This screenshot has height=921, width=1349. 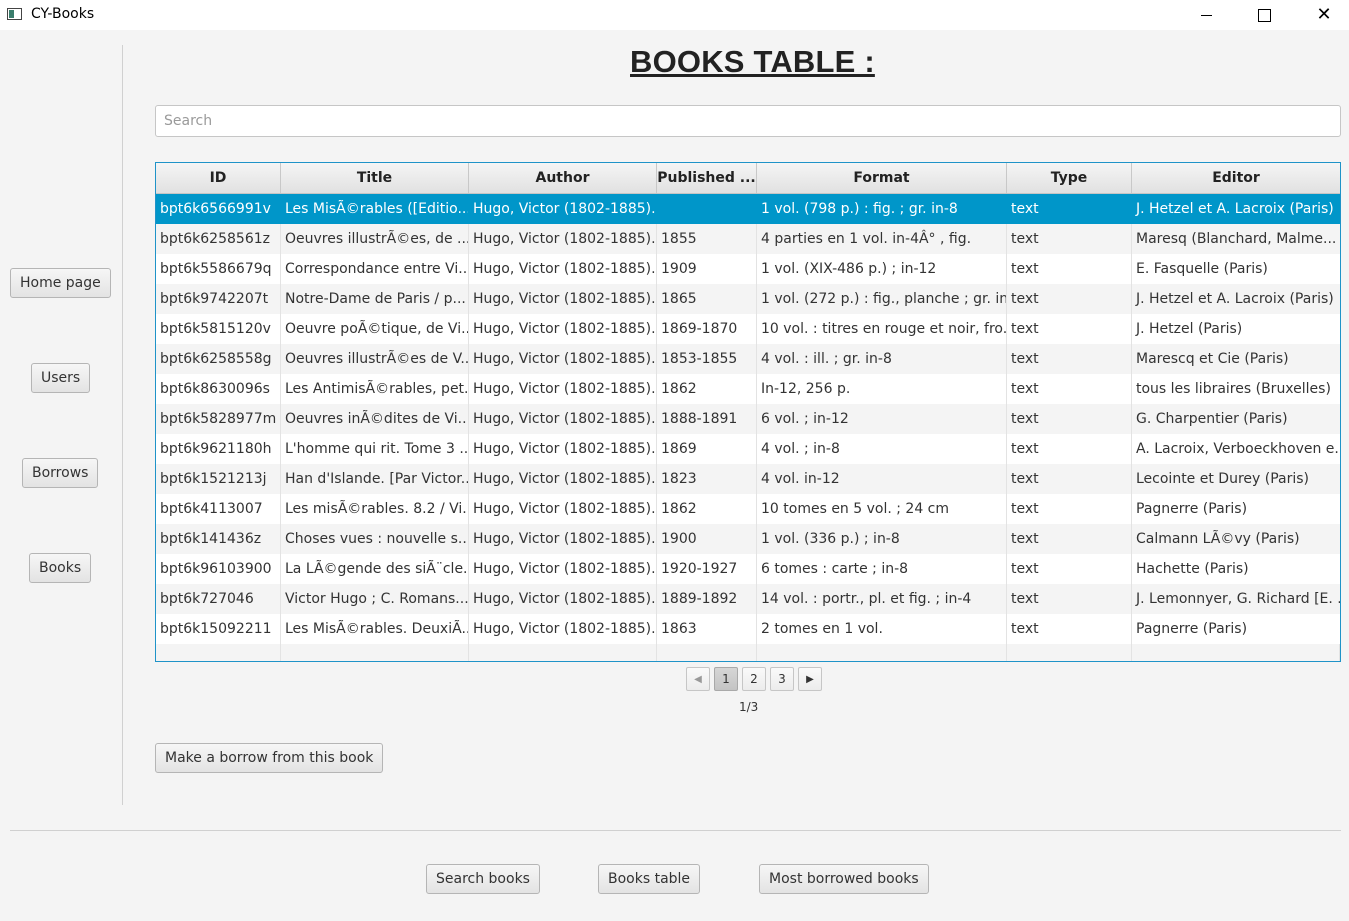 What do you see at coordinates (749, 707) in the screenshot?
I see `page-count: 1/3` at bounding box center [749, 707].